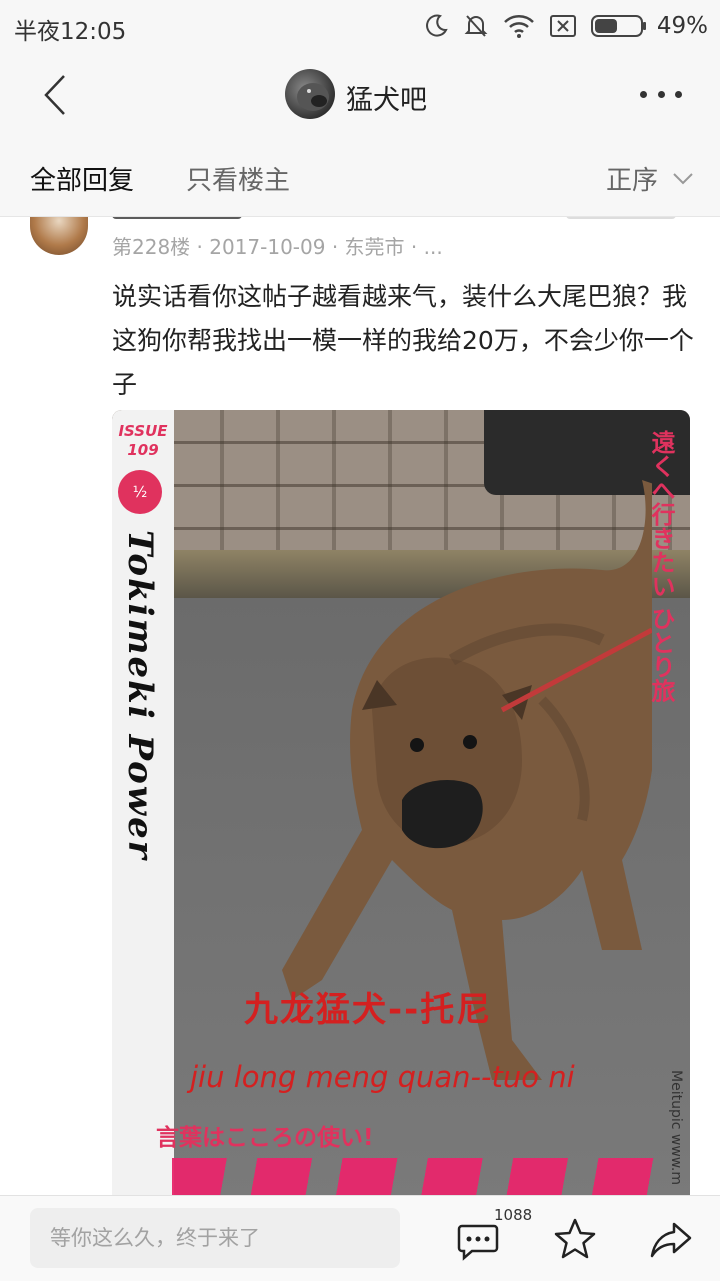 This screenshot has width=720, height=1281. Describe the element at coordinates (82, 178) in the screenshot. I see `tab-all-replies: 全部回复` at that location.